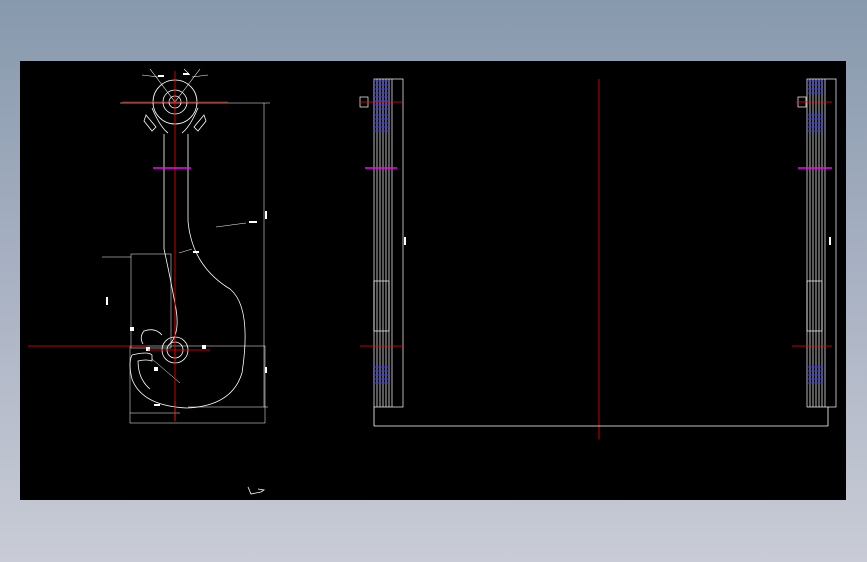 This screenshot has width=867, height=562. Describe the element at coordinates (187, 271) in the screenshot. I see `hook-body-outline` at that location.